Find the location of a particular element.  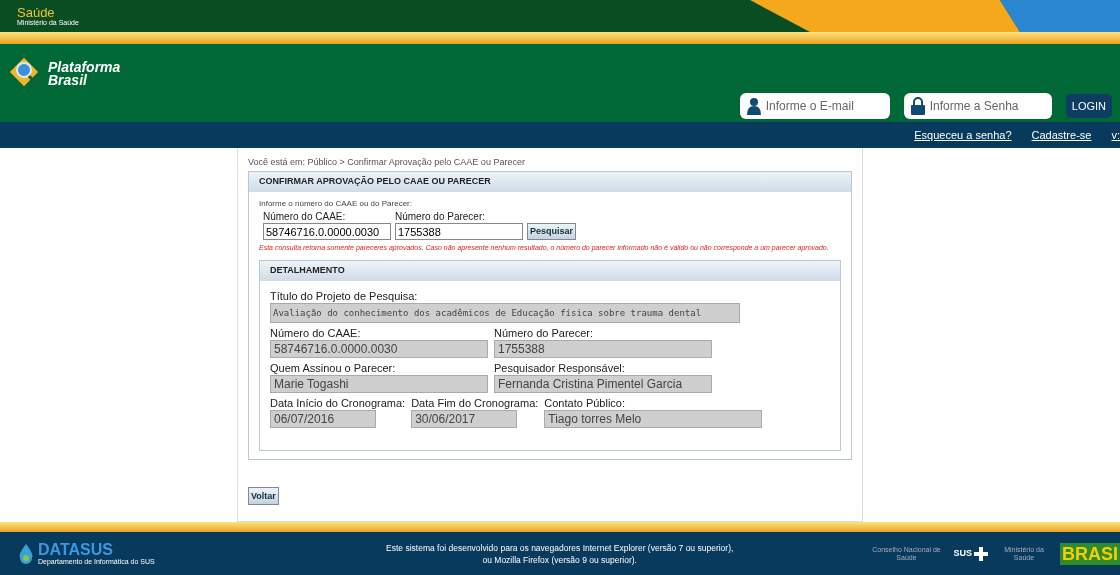

nav-link: v: is located at coordinates (1115, 135).